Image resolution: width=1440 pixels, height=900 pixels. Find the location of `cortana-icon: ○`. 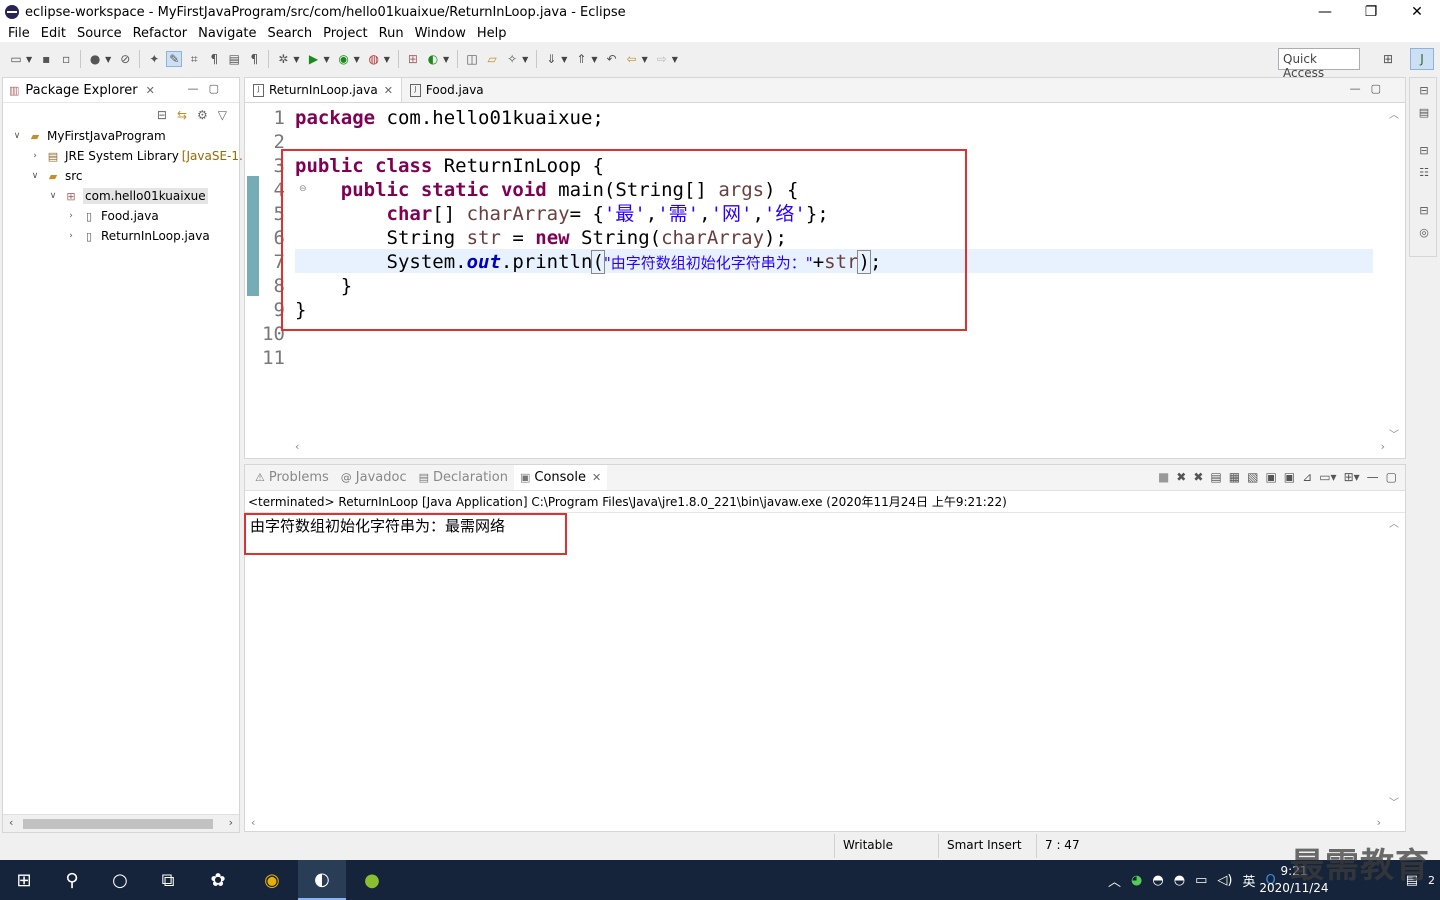

cortana-icon: ○ is located at coordinates (120, 880).